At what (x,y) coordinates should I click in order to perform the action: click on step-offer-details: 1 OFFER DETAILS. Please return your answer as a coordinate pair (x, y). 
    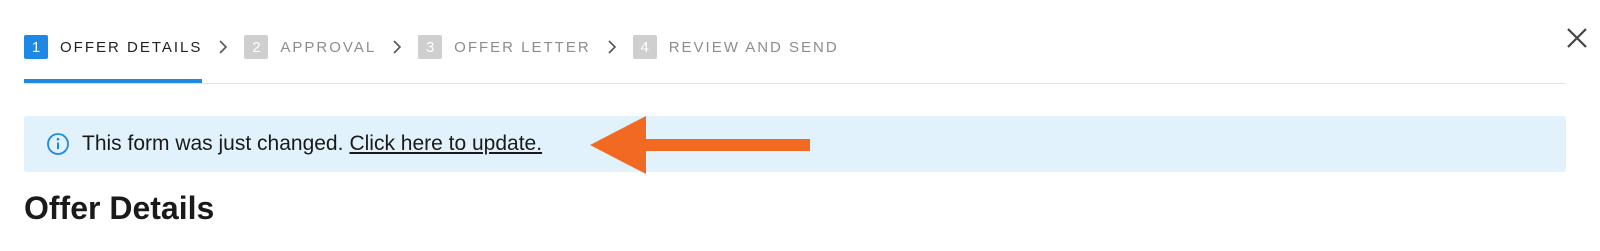
    Looking at the image, I should click on (113, 59).